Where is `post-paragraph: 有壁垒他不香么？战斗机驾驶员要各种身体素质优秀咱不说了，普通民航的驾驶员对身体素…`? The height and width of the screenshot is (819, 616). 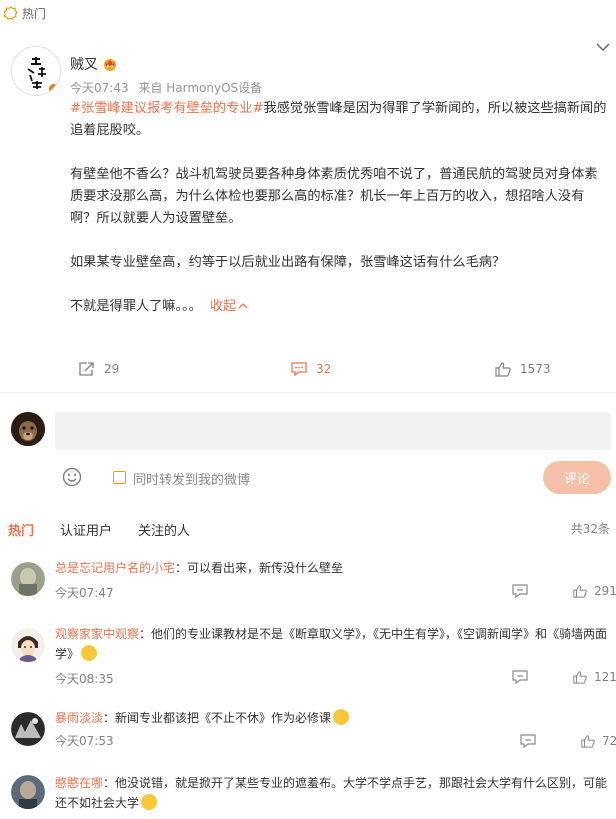
post-paragraph: 有壁垒他不香么？战斗机驾驶员要各种身体素质优秀咱不说了，普通民航的驾驶员对身体素… is located at coordinates (334, 196).